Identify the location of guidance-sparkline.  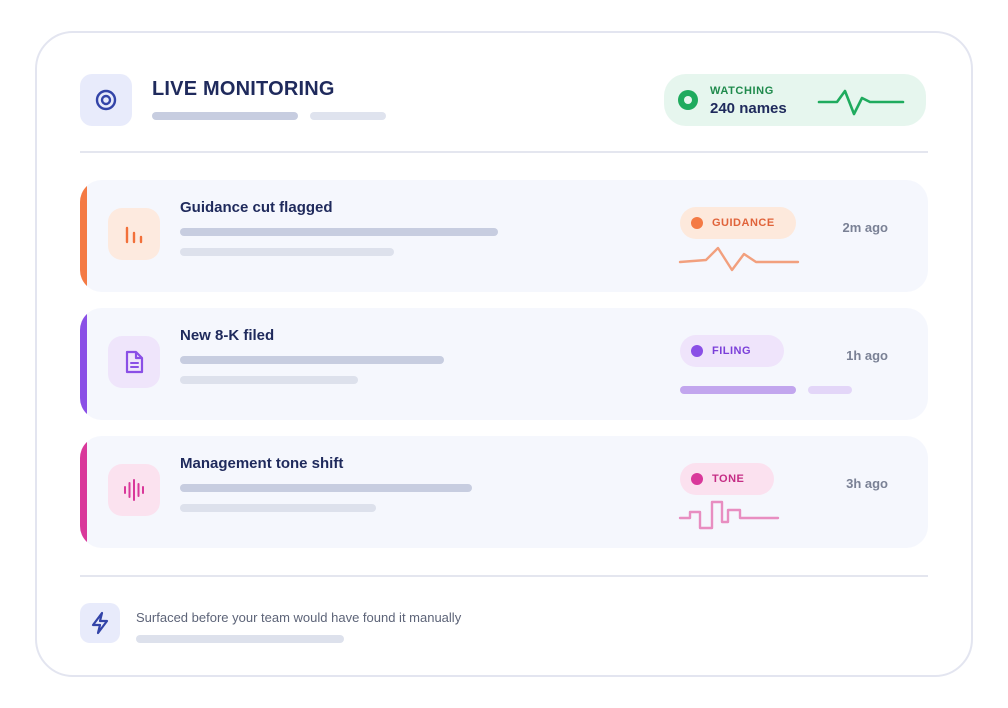
(739, 259).